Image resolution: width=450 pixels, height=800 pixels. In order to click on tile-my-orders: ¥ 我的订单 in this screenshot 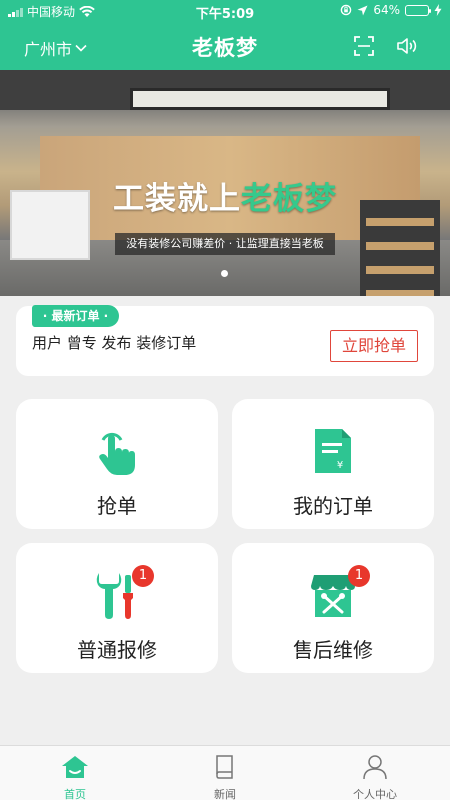, I will do `click(333, 464)`.